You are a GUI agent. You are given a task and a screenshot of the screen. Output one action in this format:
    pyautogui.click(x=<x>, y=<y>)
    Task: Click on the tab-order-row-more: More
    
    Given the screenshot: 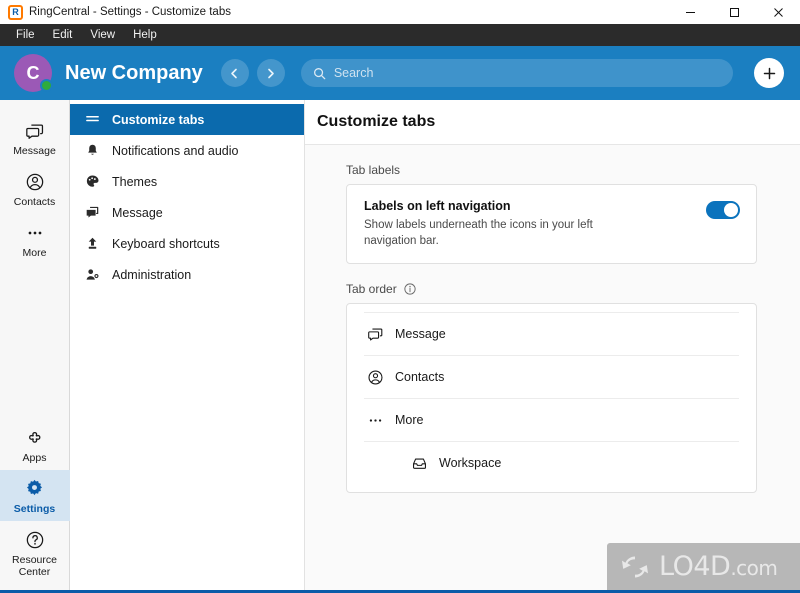 What is the action you would take?
    pyautogui.click(x=551, y=419)
    